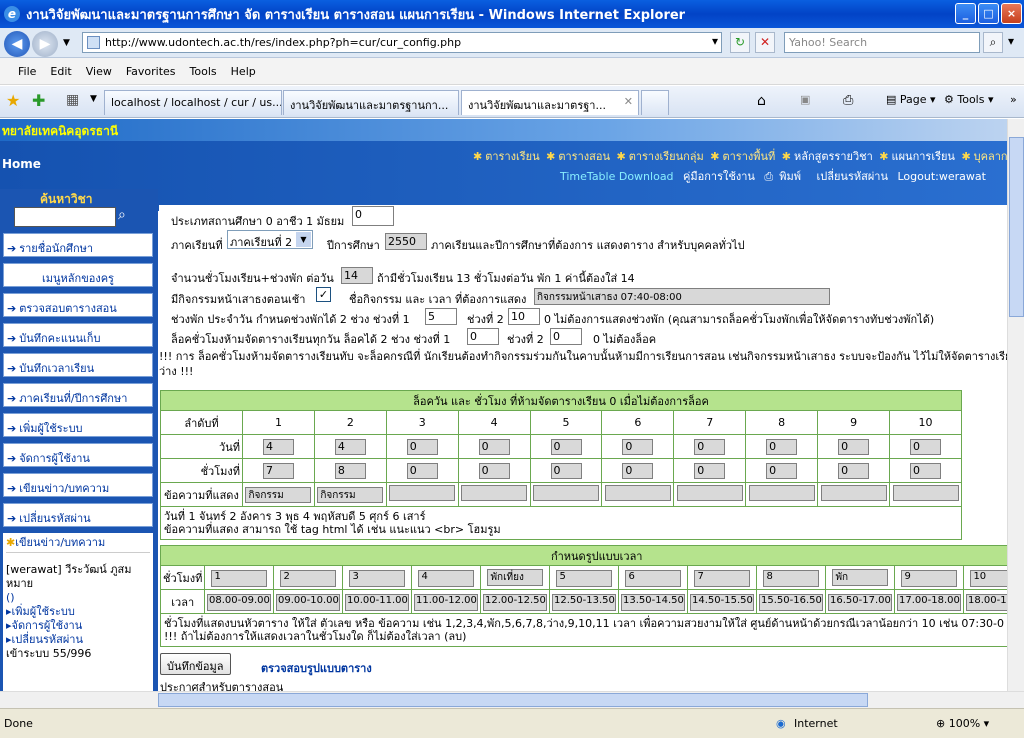  I want to click on schedule-hour-input: 7, so click(722, 578).